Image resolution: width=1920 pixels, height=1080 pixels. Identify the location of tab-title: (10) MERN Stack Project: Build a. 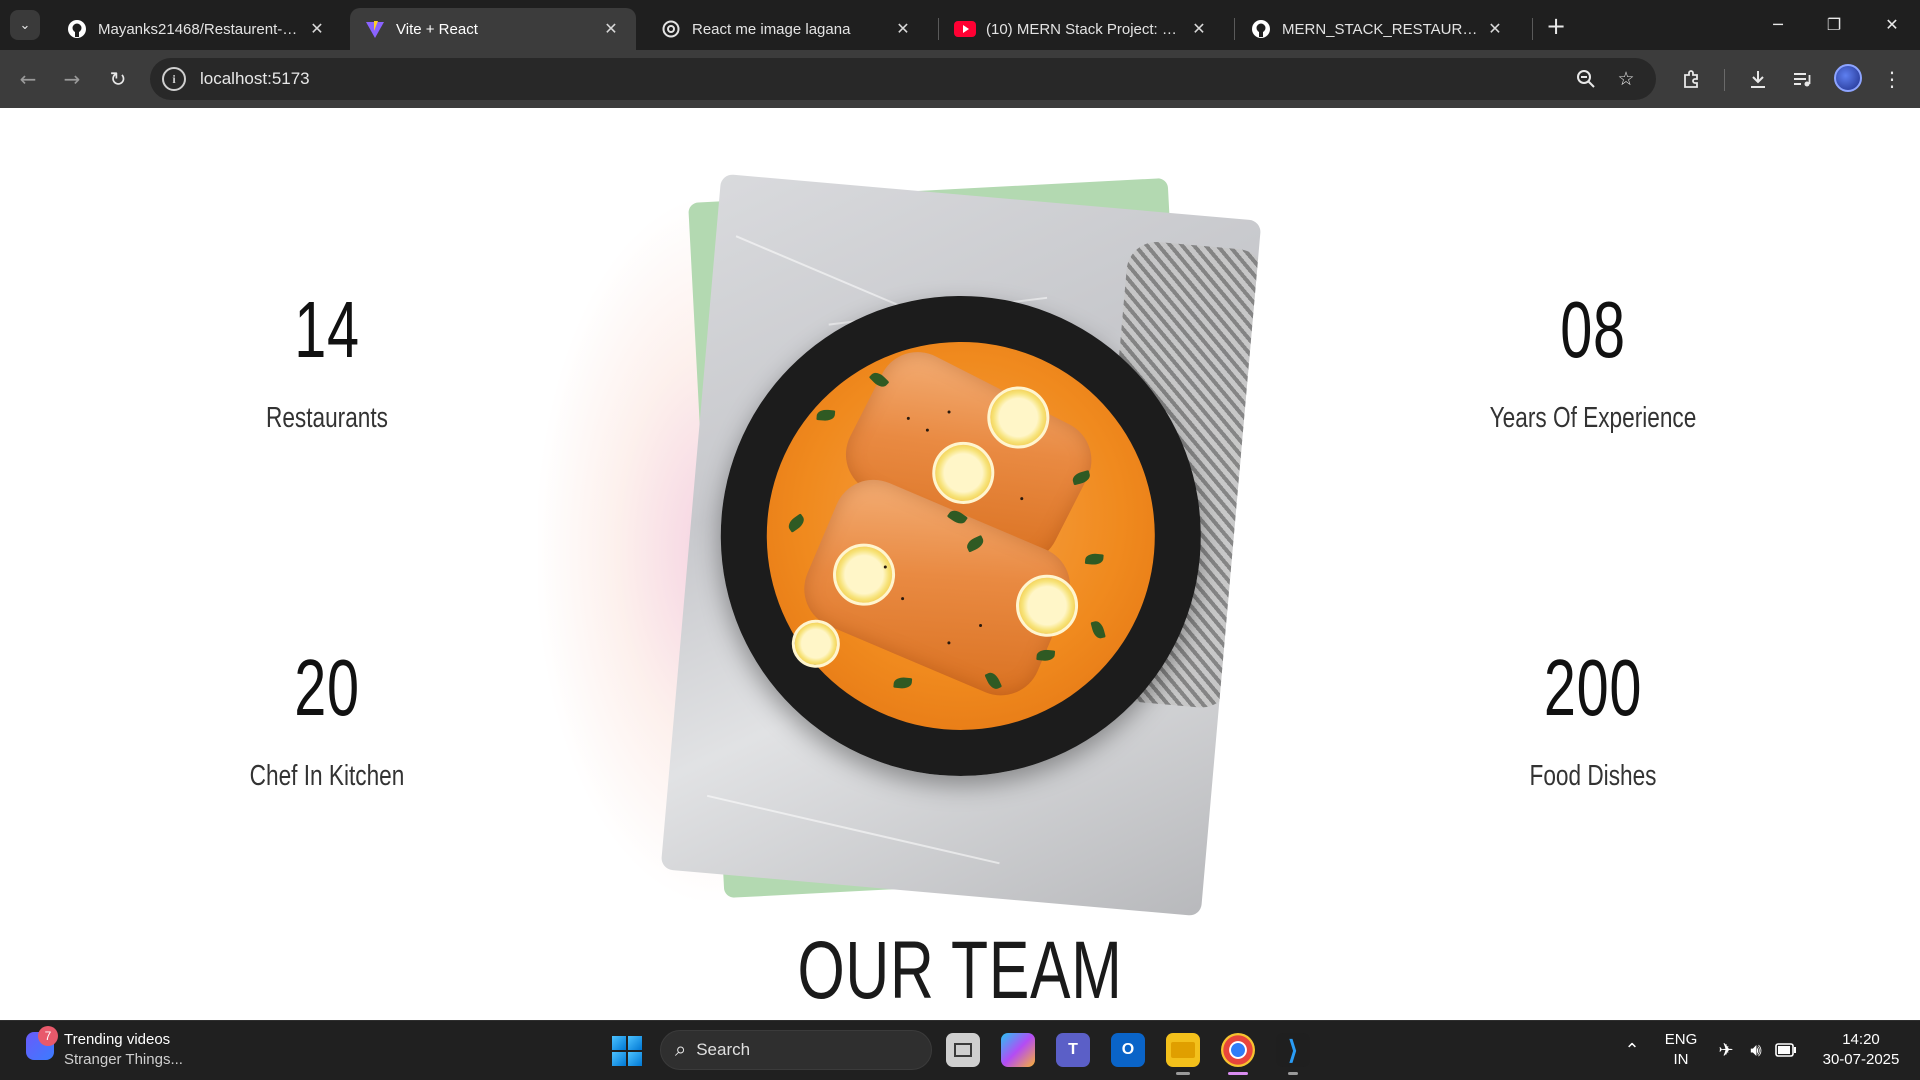
(1084, 29).